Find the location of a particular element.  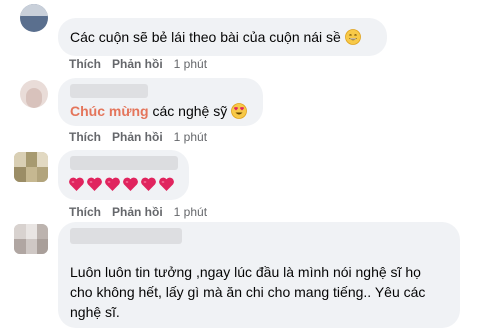

heart-eyes-face-icon is located at coordinates (239, 113).